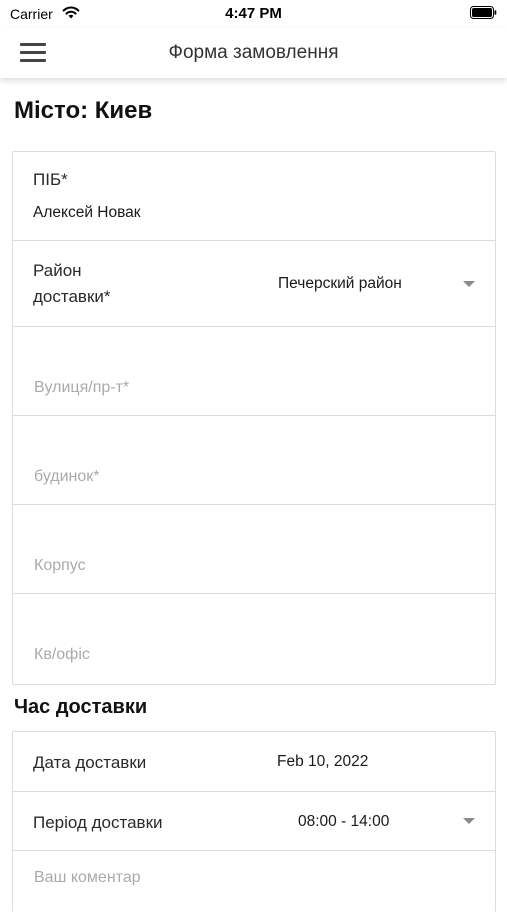 Image resolution: width=507 pixels, height=913 pixels. What do you see at coordinates (254, 761) in the screenshot?
I see `delivery-date-picker: Дата доставки Feb 10, 2022` at bounding box center [254, 761].